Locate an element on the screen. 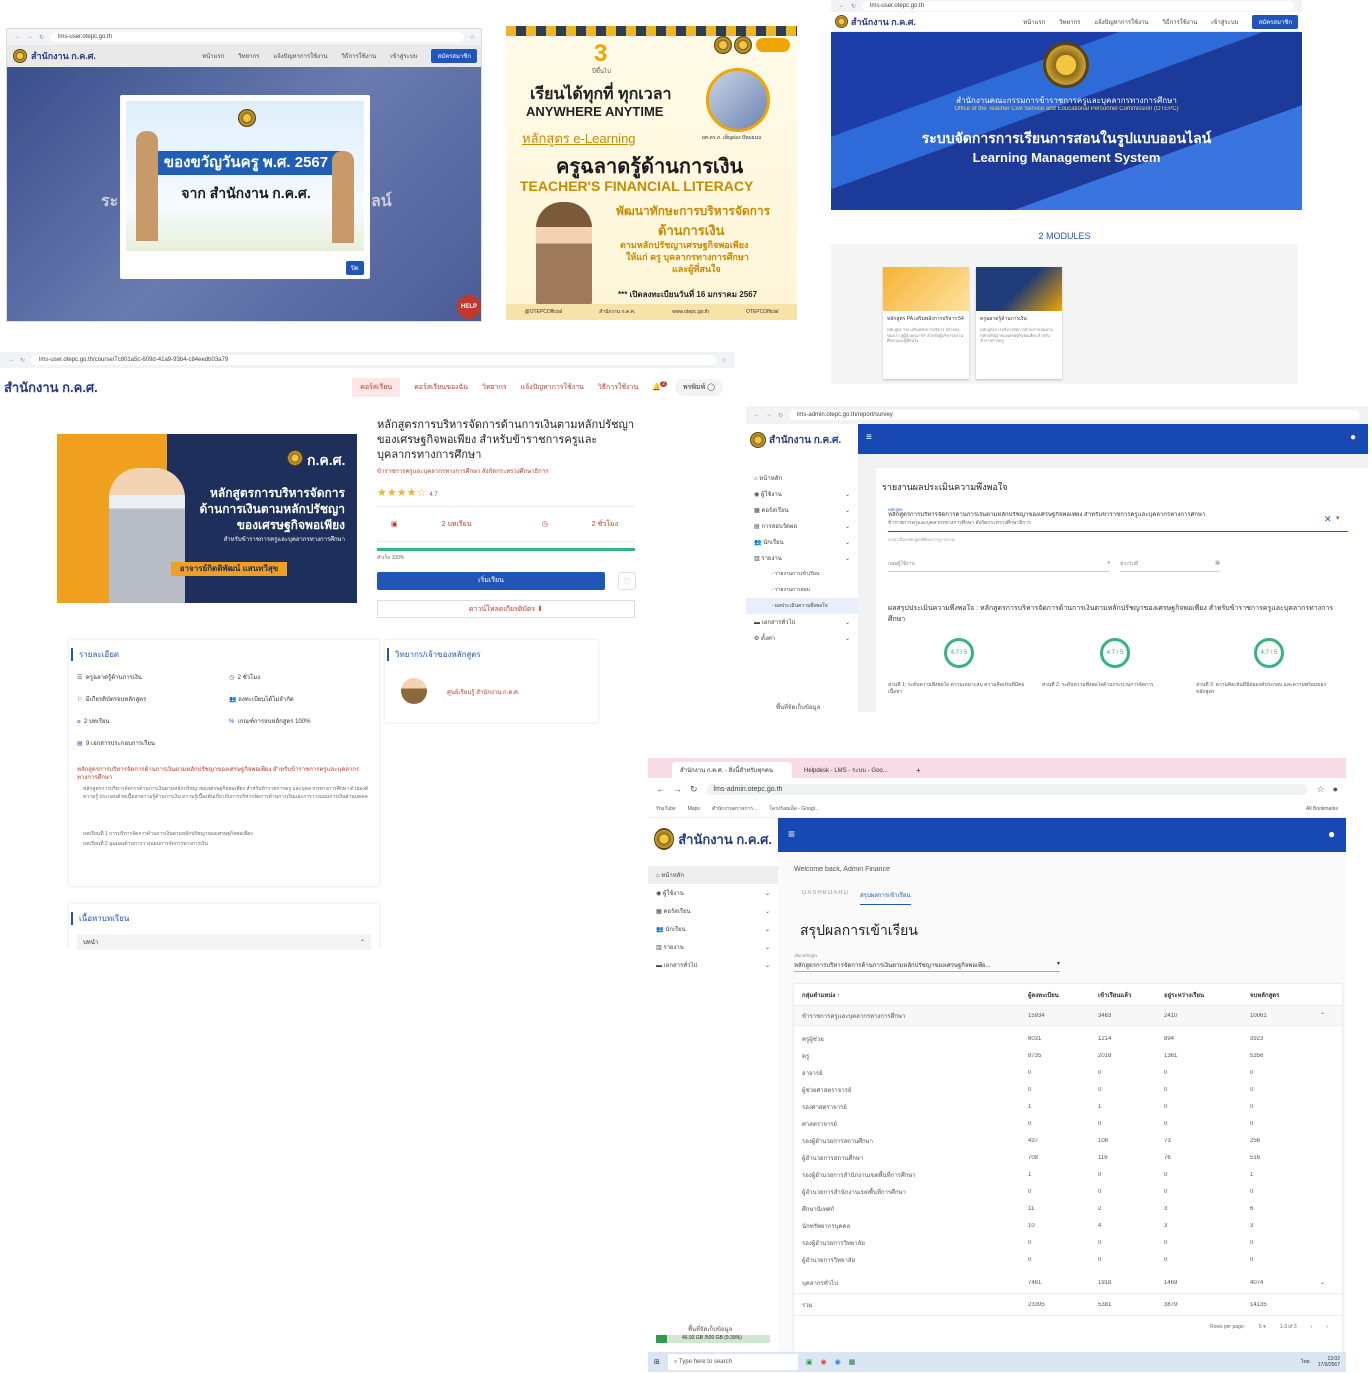 This screenshot has height=1374, width=1372. nav-courses: คอร์สเรียน is located at coordinates (376, 387).